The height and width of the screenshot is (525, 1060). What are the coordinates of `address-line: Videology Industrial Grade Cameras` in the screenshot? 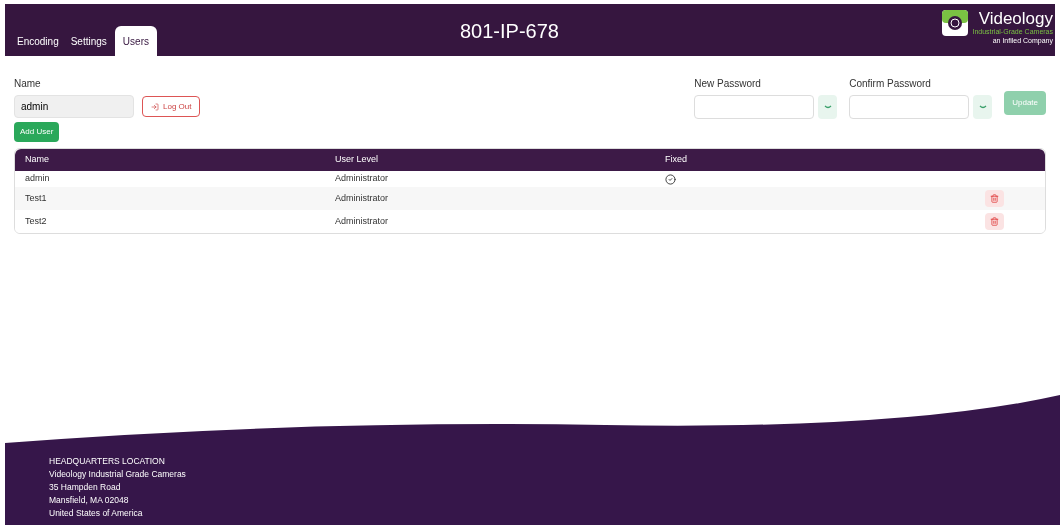 It's located at (117, 474).